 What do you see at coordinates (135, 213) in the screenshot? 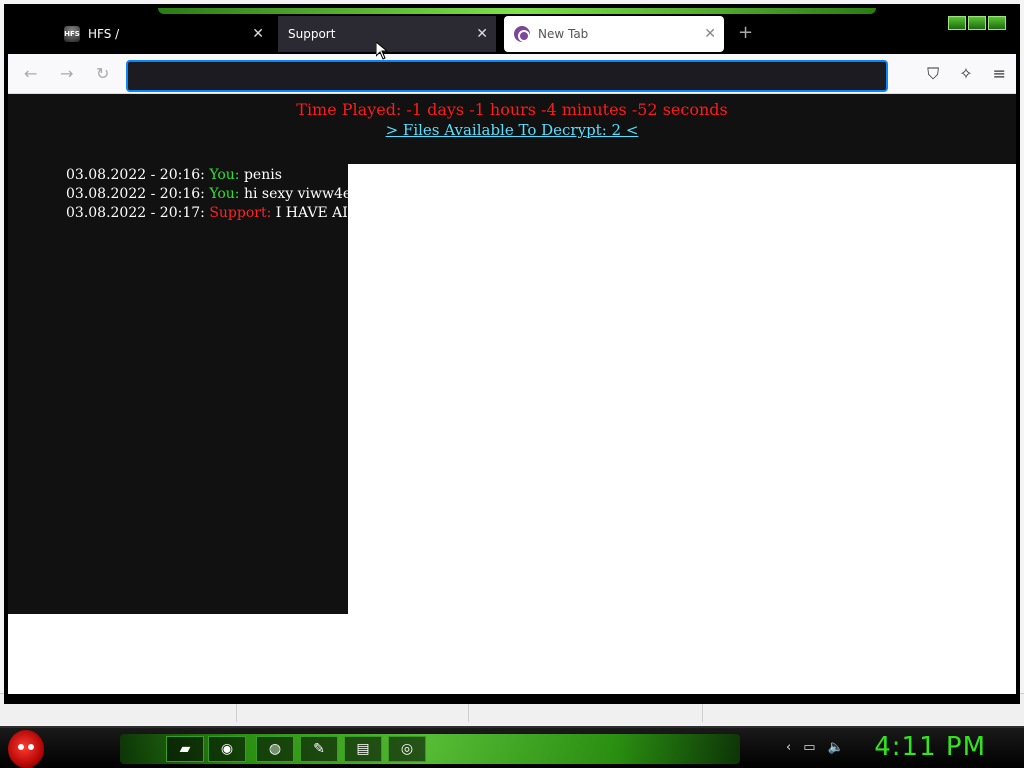
I see `chat-timestamp: 03.08.2022 - 20:17:` at bounding box center [135, 213].